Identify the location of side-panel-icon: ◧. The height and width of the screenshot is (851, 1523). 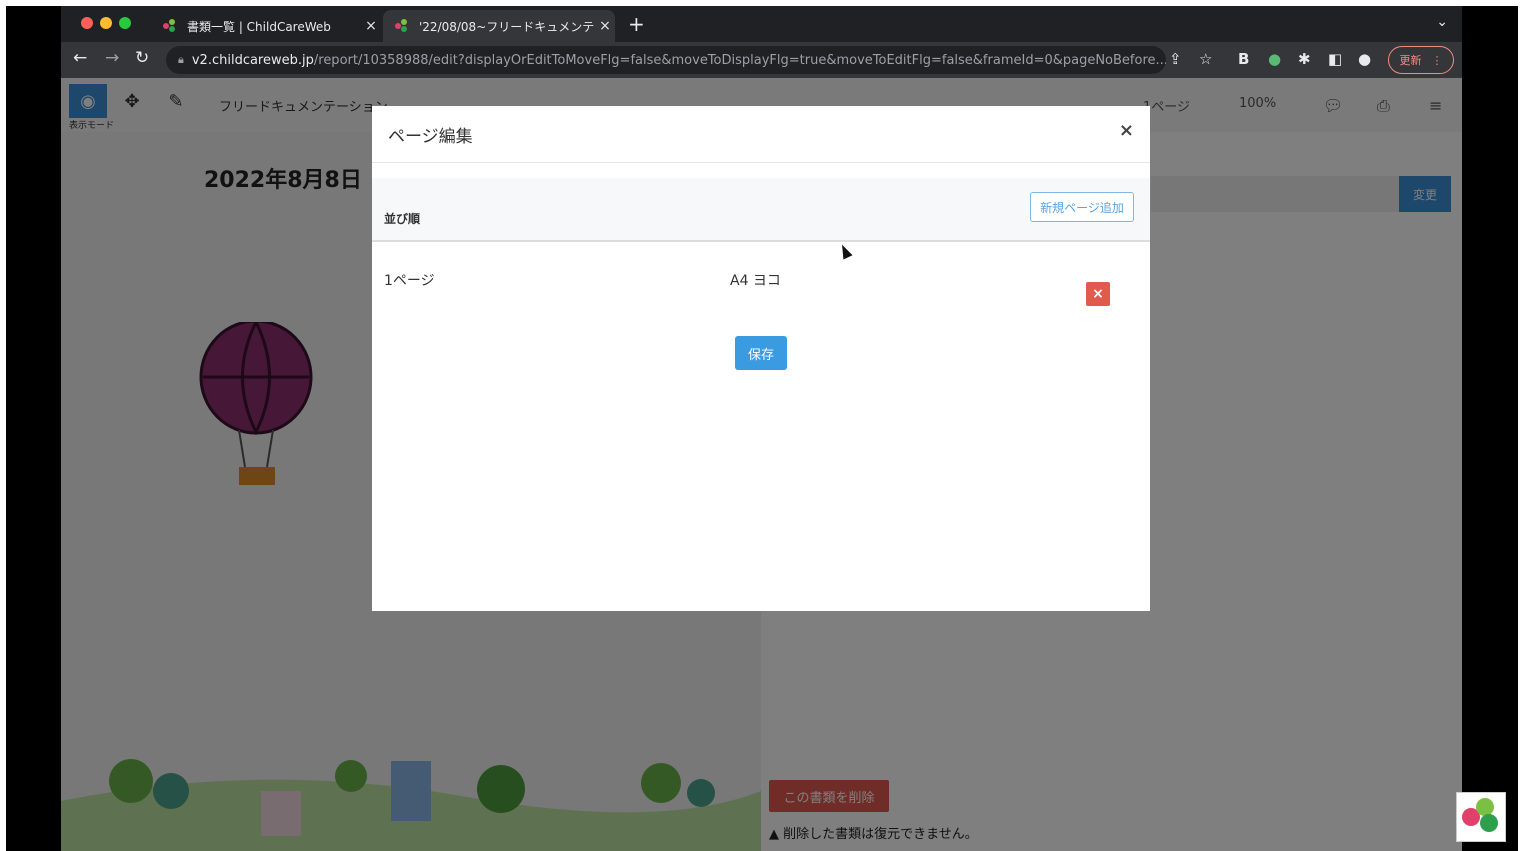
(1335, 59).